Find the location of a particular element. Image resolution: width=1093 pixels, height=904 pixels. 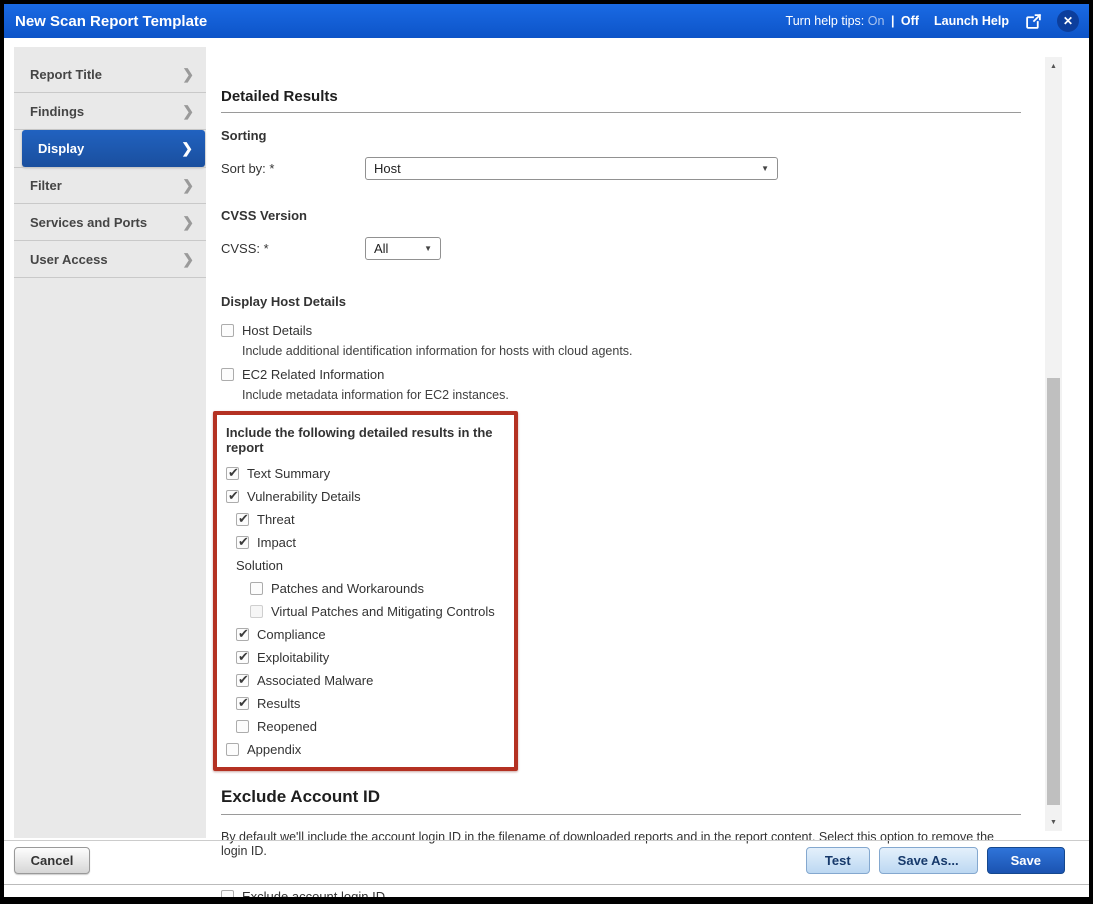

close-icon: ✕ is located at coordinates (1068, 21).